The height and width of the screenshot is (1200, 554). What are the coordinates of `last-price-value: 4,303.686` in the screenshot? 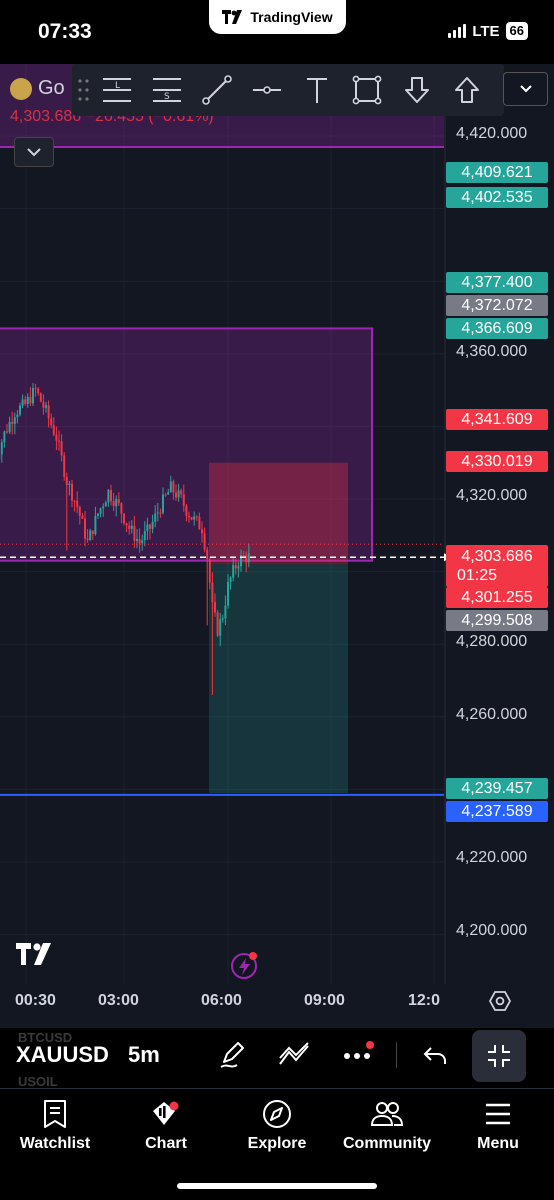 It's located at (497, 556).